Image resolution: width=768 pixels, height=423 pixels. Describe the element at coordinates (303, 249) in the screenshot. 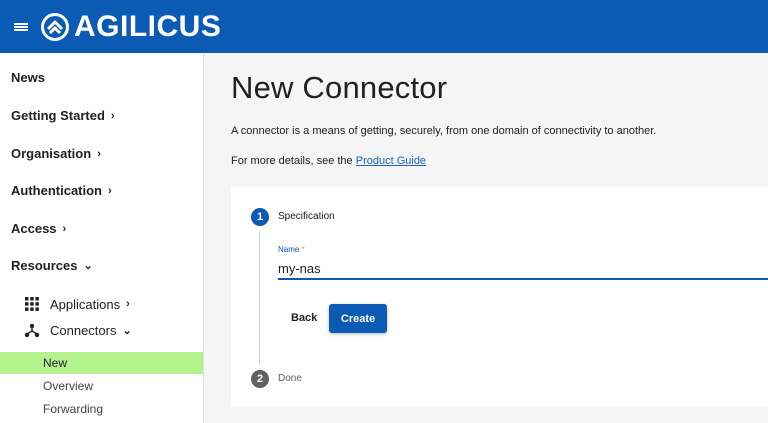

I see `required-marker: *` at that location.